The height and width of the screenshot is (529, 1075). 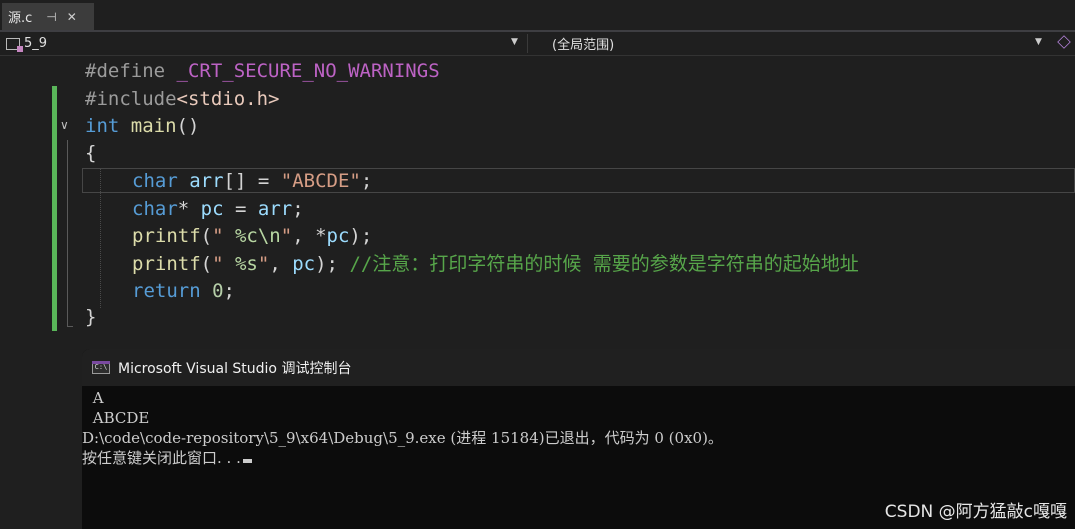 What do you see at coordinates (527, 43) in the screenshot?
I see `nav-divider` at bounding box center [527, 43].